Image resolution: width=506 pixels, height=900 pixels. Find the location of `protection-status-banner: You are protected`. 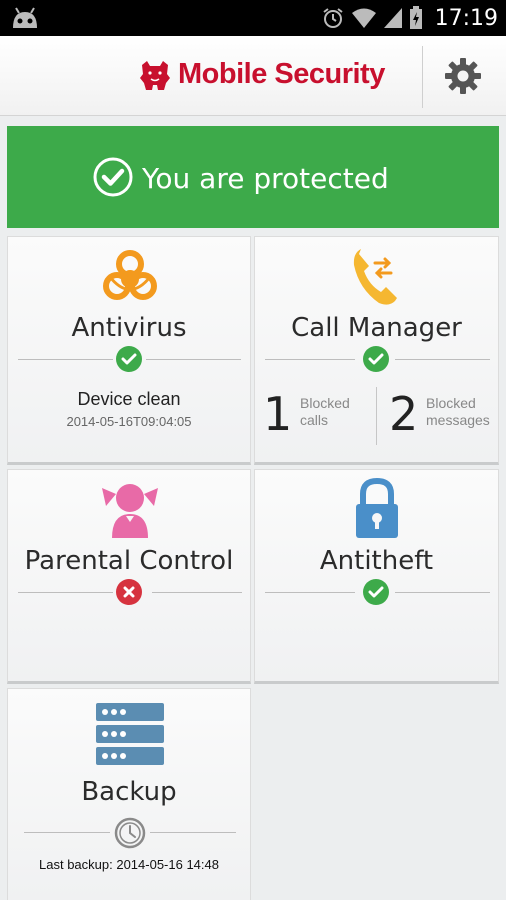

protection-status-banner: You are protected is located at coordinates (253, 177).